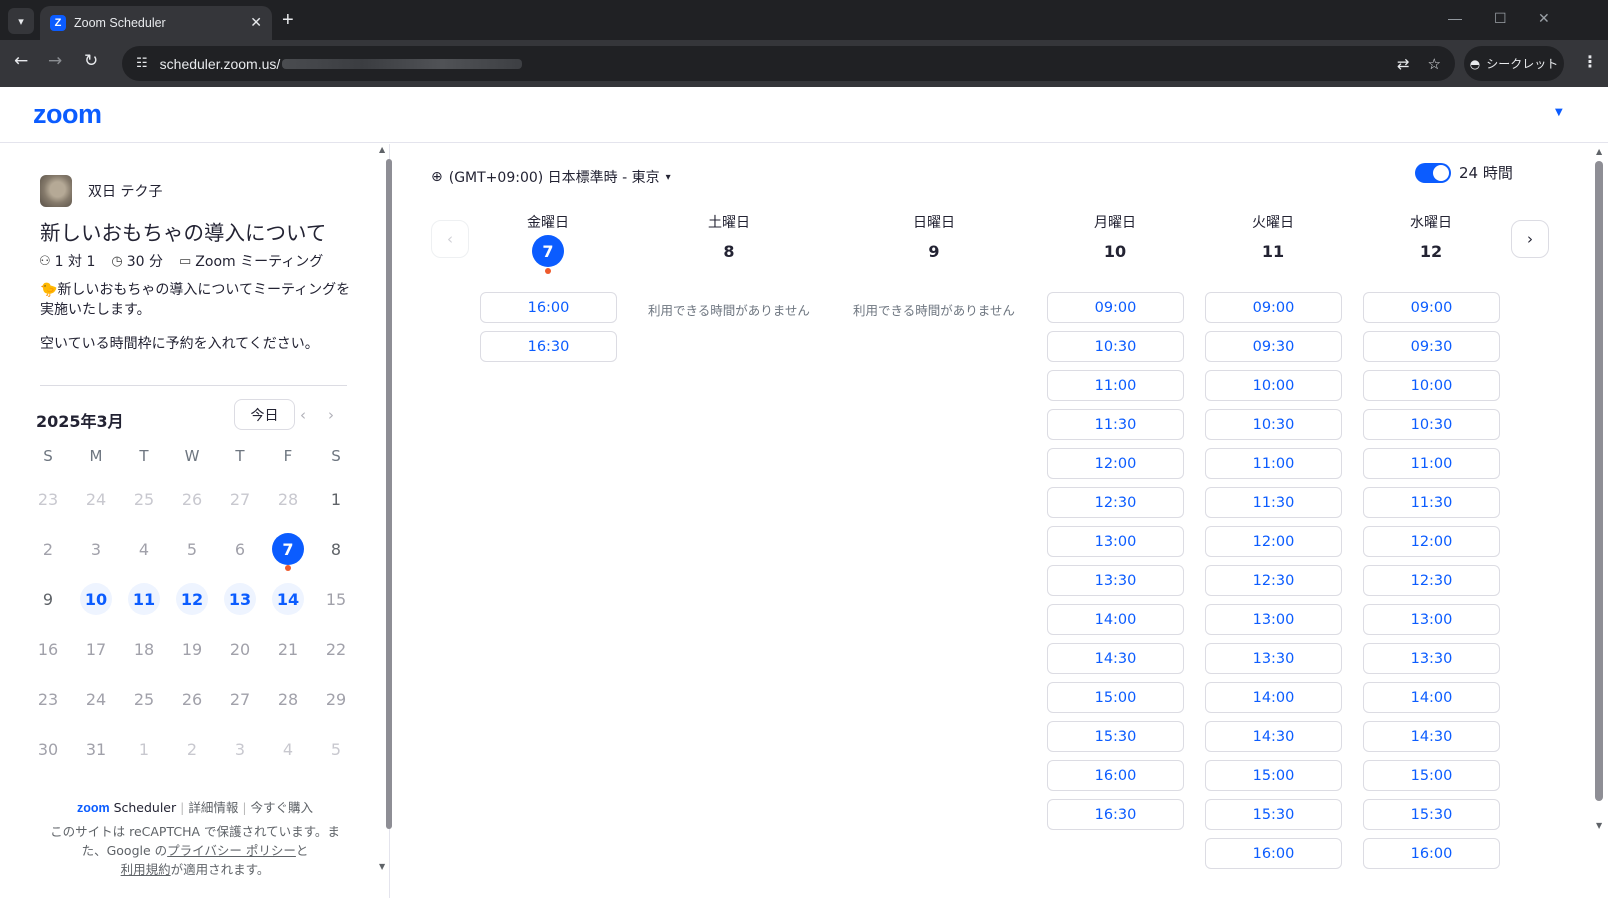  I want to click on calendar-day-number: 15, so click(336, 599).